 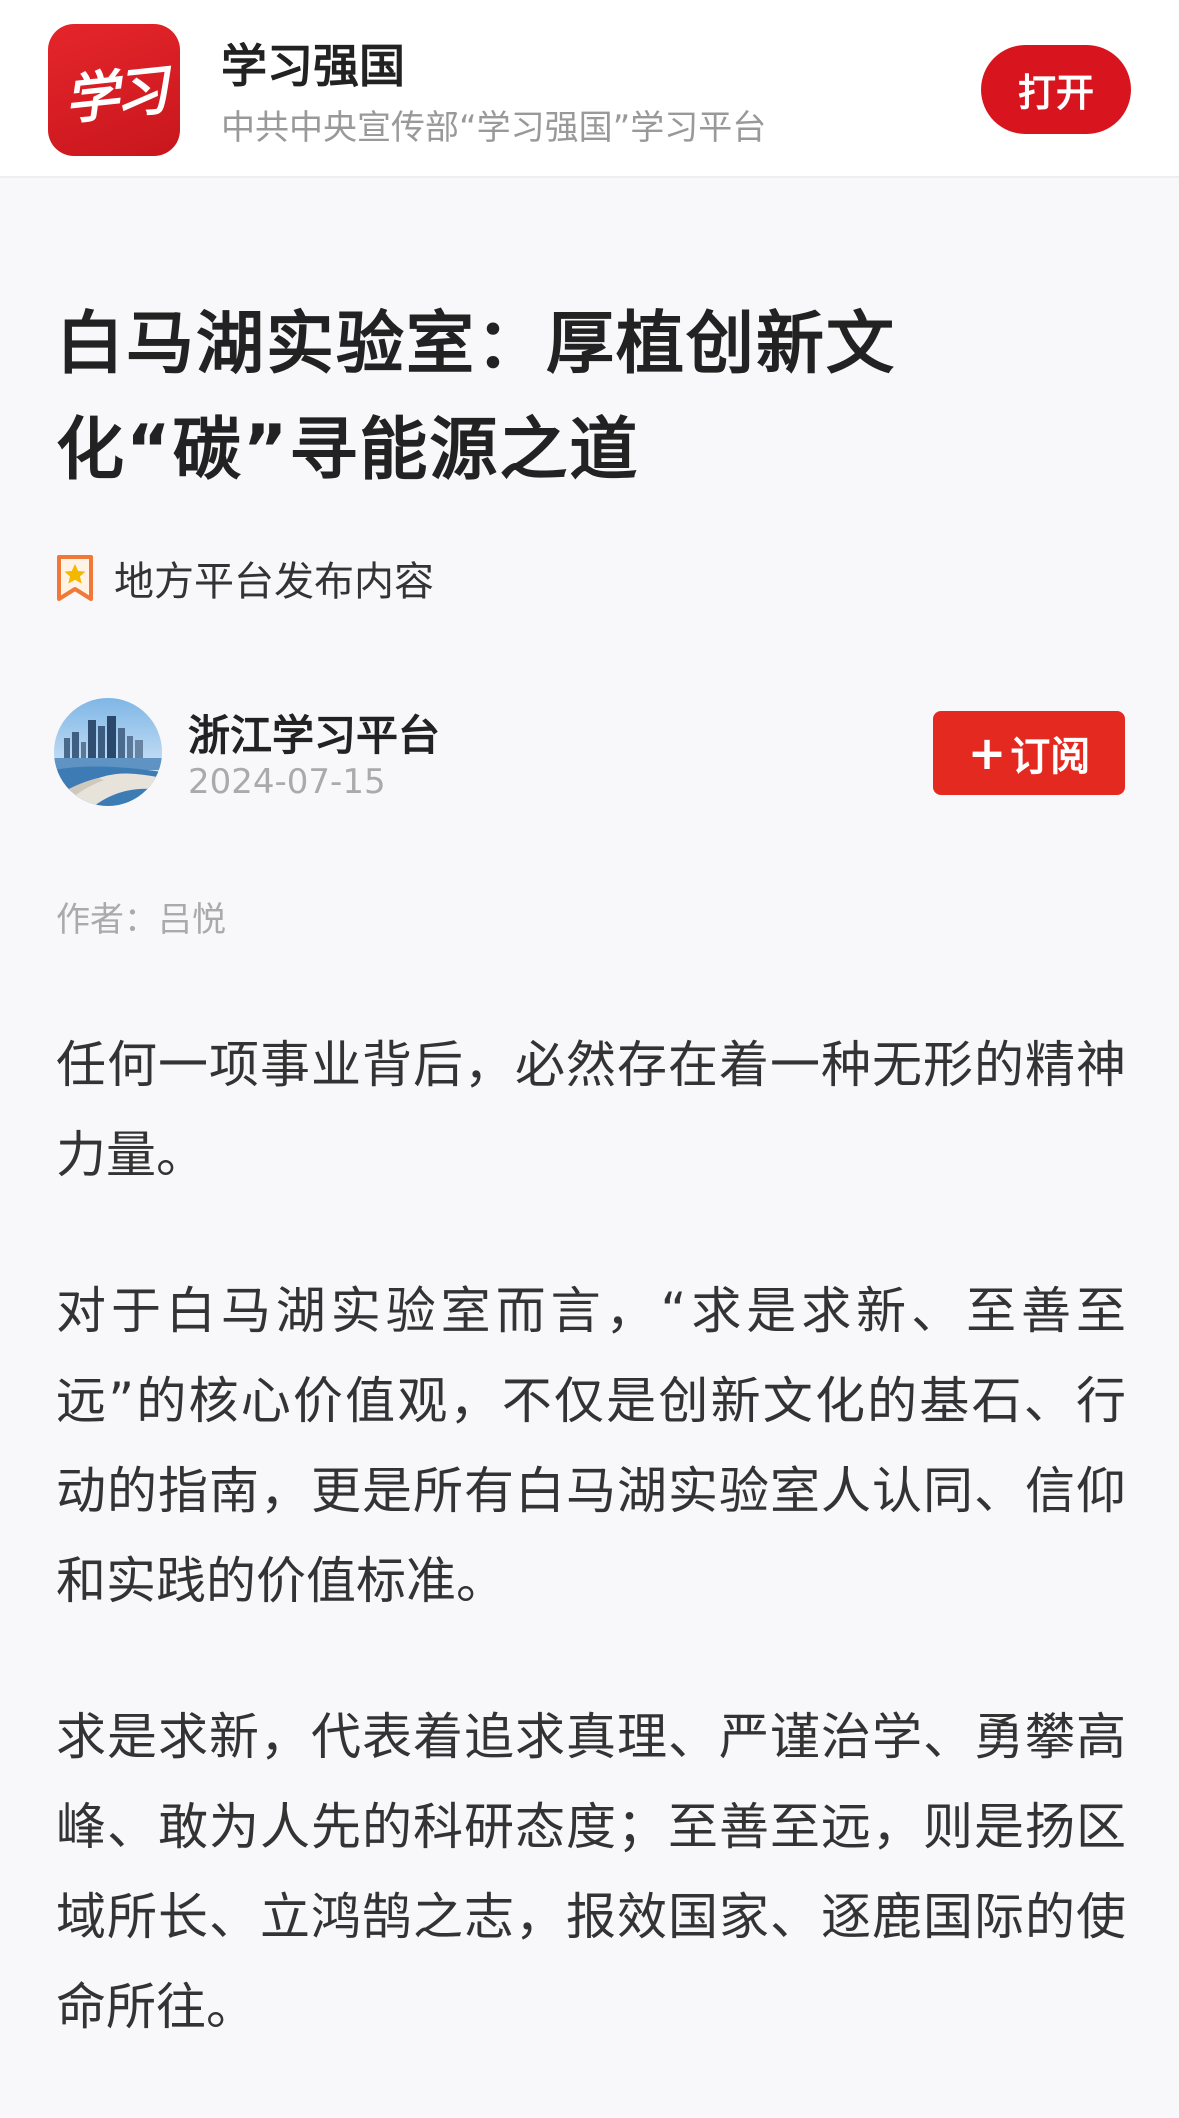 I want to click on publisher-name: 浙江学习平台, so click(x=314, y=732).